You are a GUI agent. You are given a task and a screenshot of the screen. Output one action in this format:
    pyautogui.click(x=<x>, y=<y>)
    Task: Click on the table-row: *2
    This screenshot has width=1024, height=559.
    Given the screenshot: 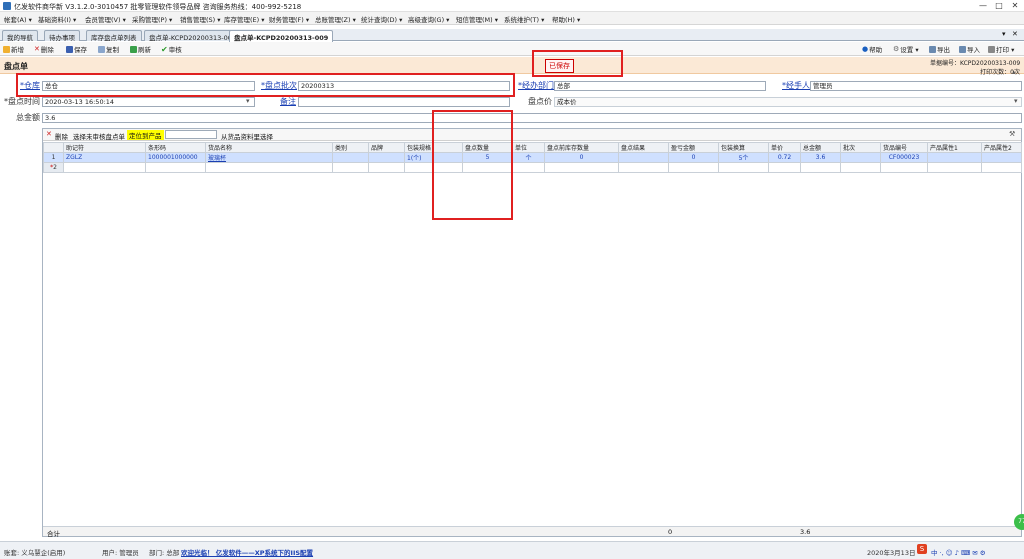 What is the action you would take?
    pyautogui.click(x=532, y=167)
    